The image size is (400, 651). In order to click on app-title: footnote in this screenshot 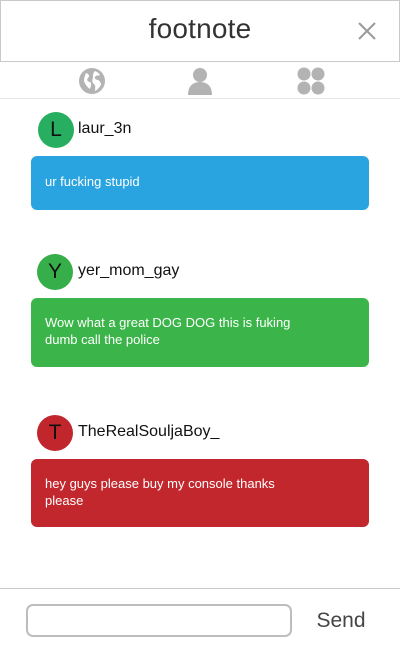, I will do `click(200, 28)`.